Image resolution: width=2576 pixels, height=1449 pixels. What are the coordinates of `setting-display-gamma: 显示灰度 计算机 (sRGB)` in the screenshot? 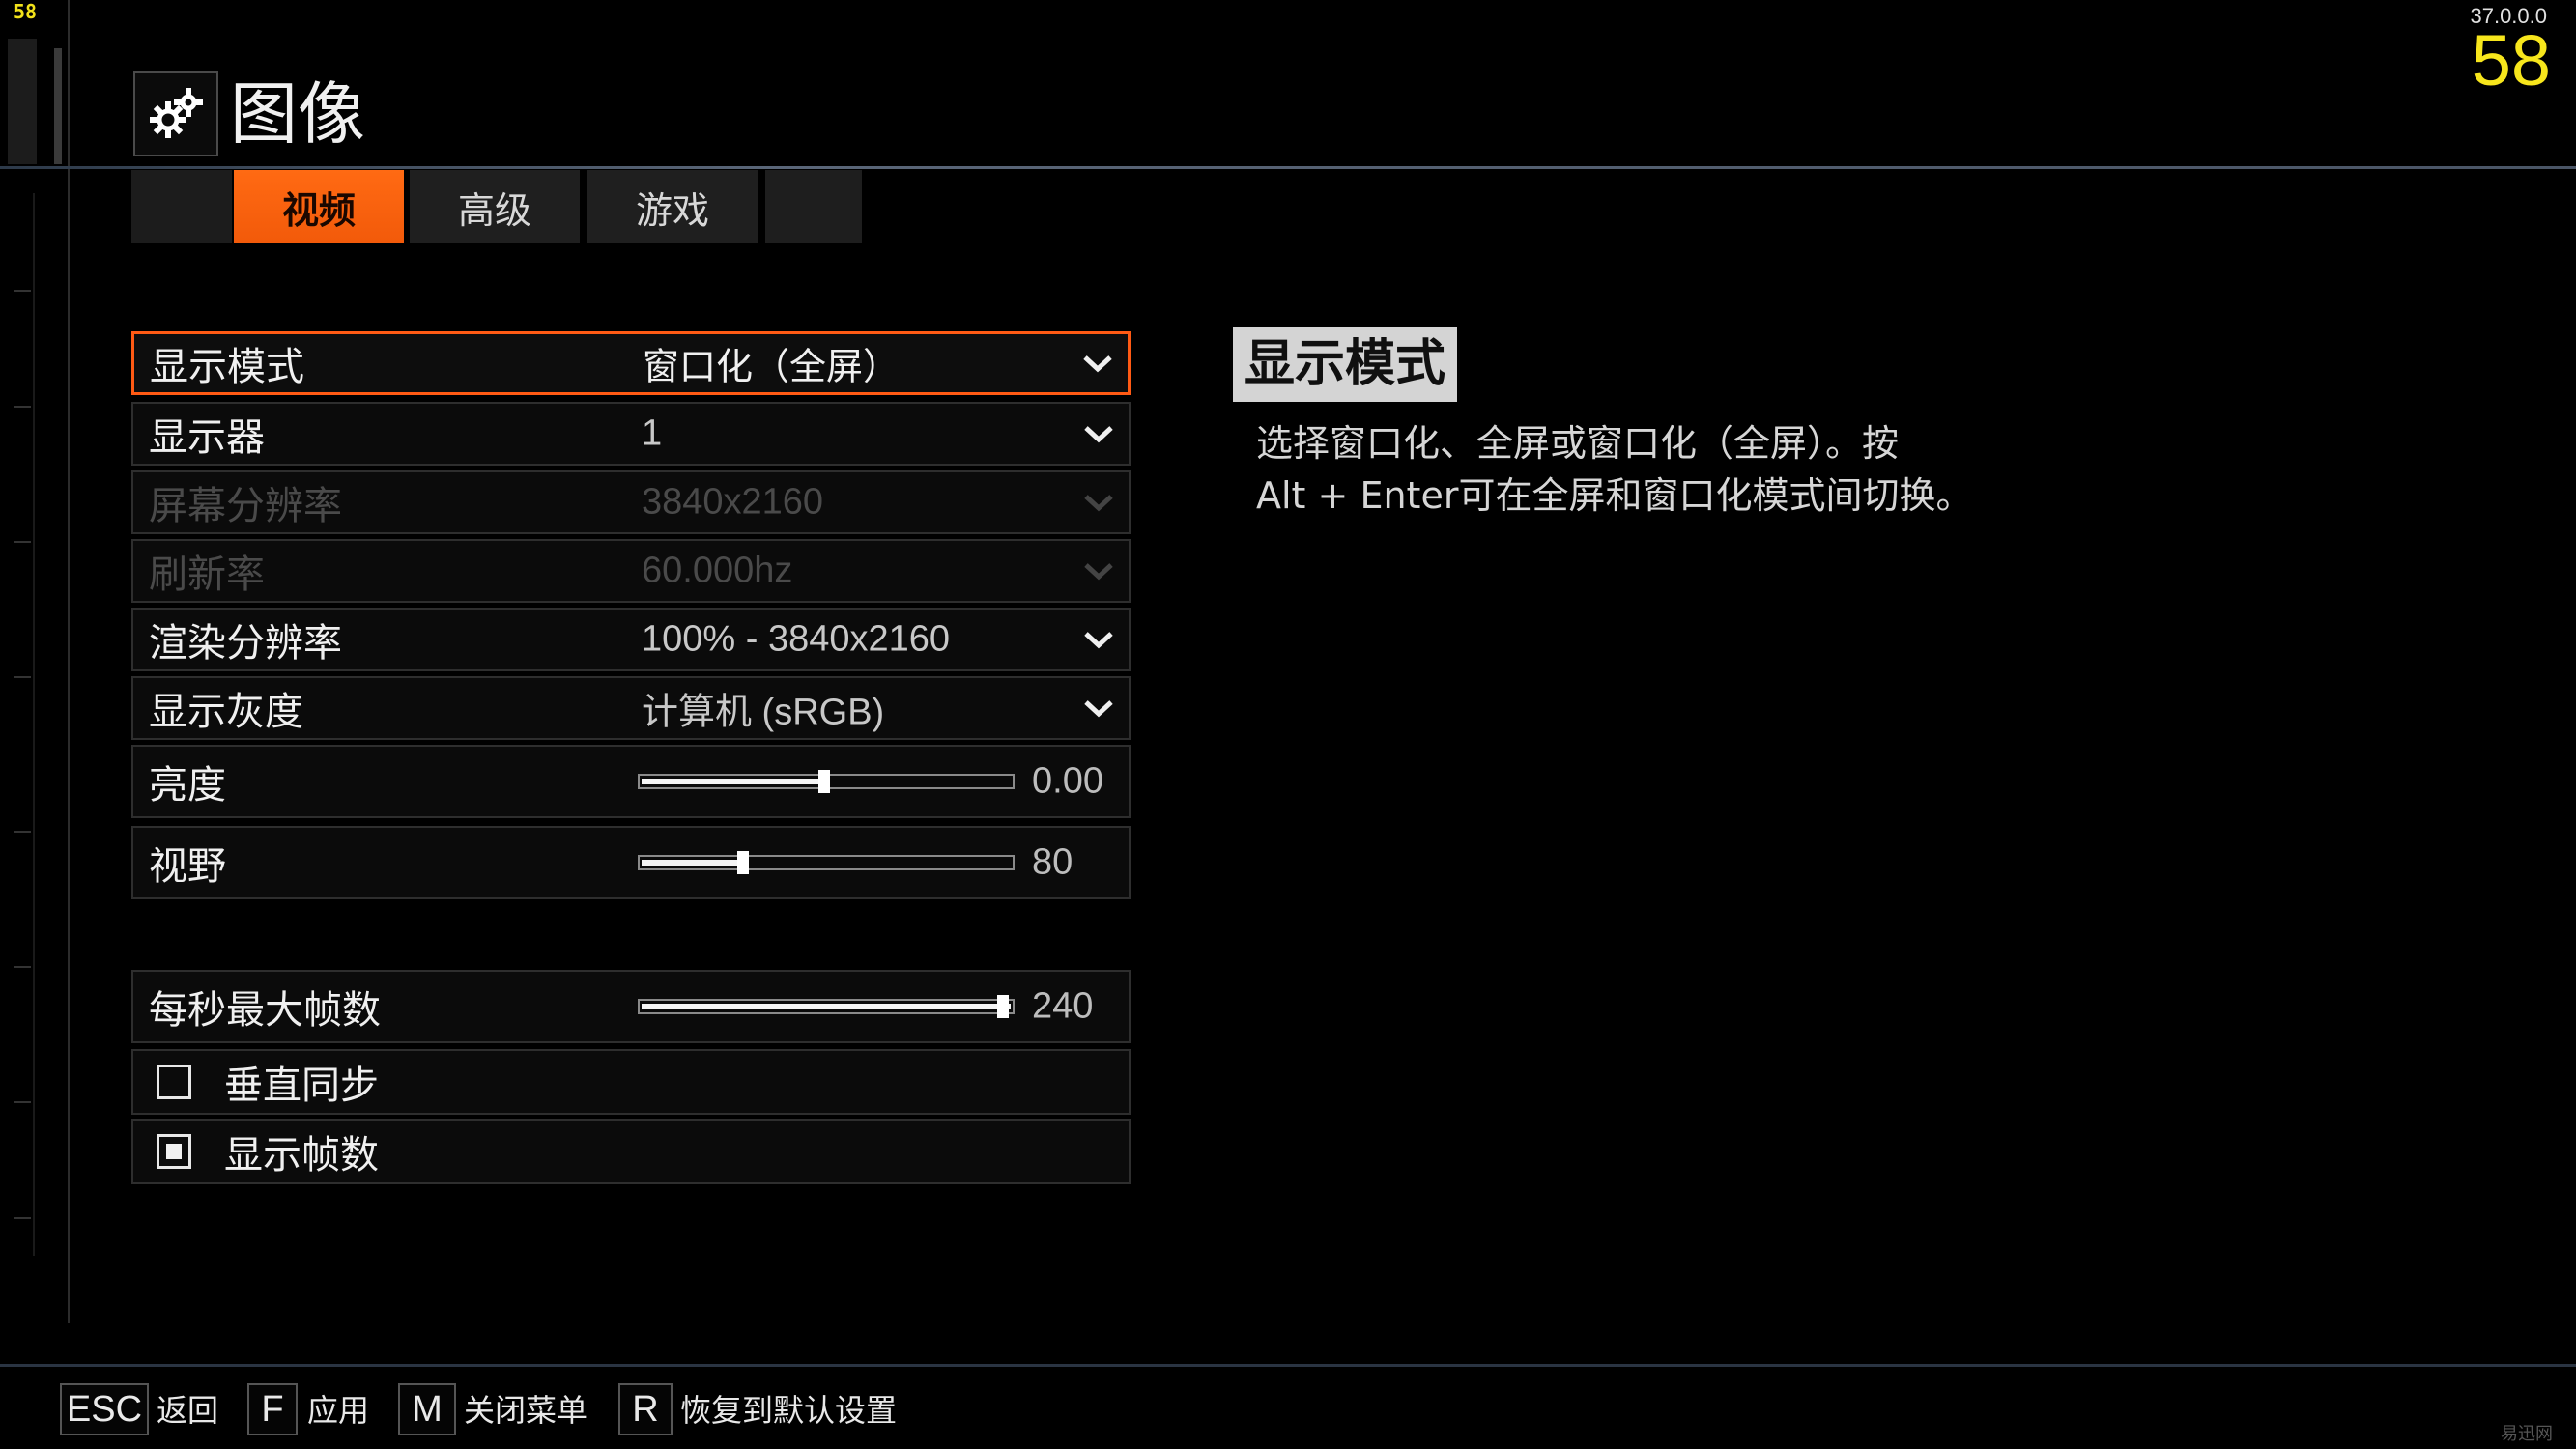 It's located at (631, 708).